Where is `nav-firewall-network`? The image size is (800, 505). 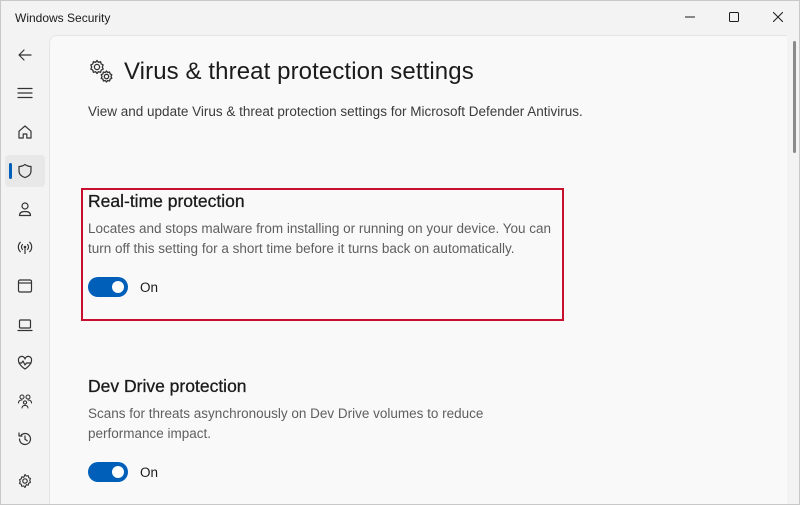
nav-firewall-network is located at coordinates (25, 247).